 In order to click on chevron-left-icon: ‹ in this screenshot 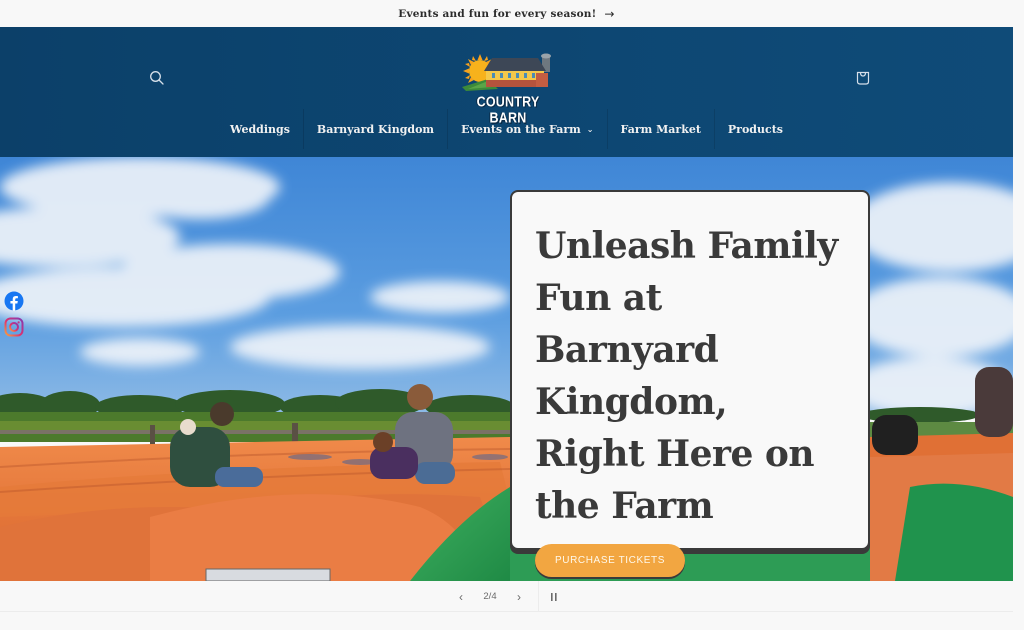, I will do `click(461, 596)`.